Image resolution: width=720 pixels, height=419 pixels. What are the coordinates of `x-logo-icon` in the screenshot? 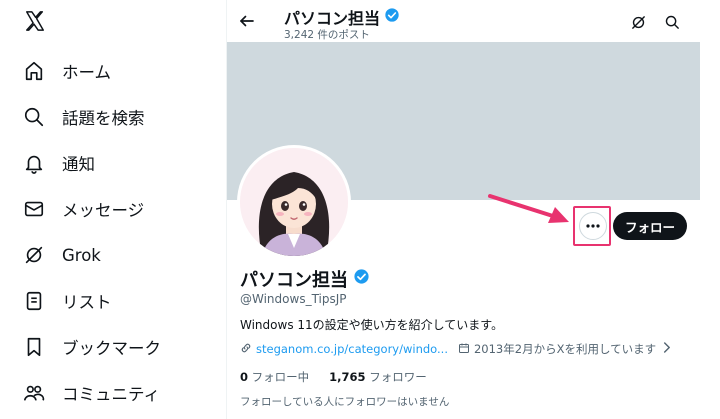 It's located at (35, 21).